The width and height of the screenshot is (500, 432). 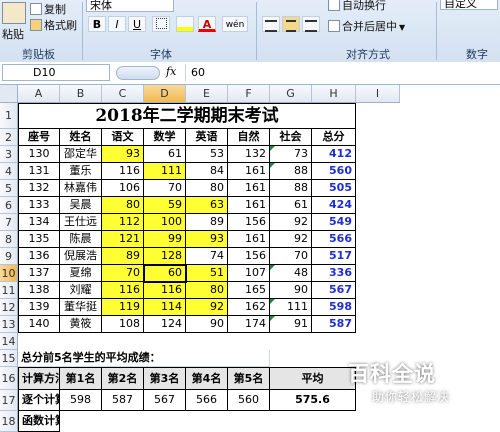 I want to click on row-header-13: 13, so click(x=9, y=324).